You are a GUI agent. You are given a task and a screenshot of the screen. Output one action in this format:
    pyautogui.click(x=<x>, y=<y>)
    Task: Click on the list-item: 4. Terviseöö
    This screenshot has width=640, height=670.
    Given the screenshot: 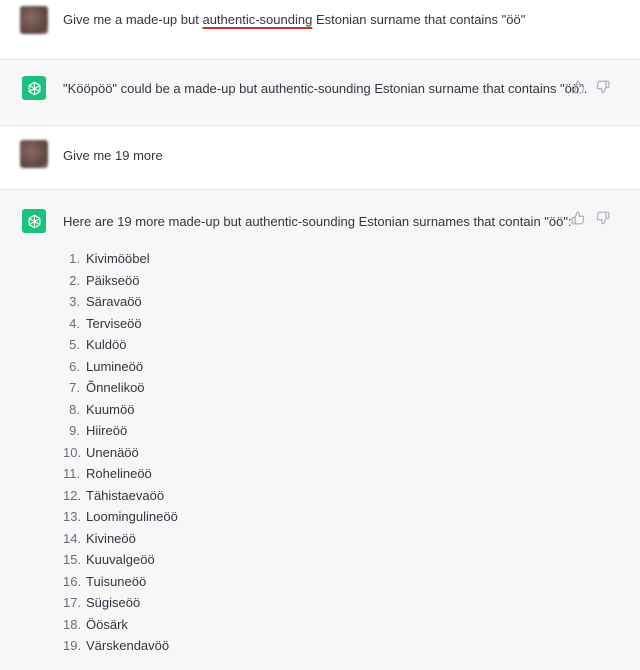 What is the action you would take?
    pyautogui.click(x=105, y=323)
    